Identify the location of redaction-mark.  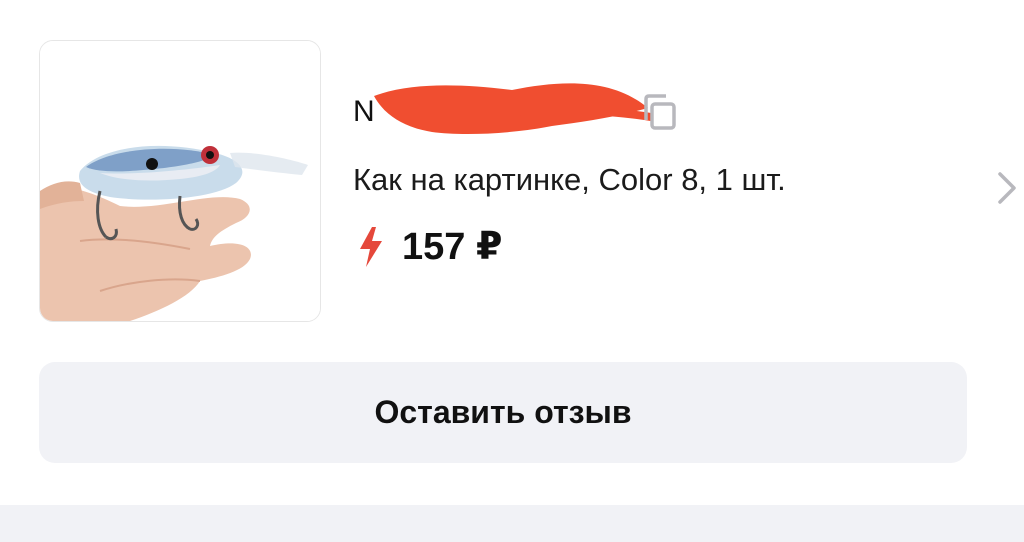
(517, 108).